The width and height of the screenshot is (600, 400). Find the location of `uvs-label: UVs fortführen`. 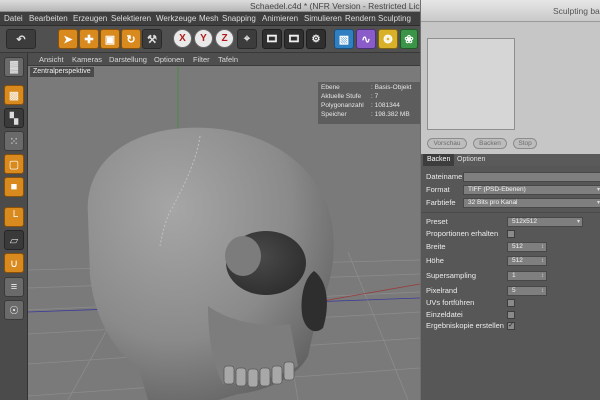

uvs-label: UVs fortführen is located at coordinates (450, 302).